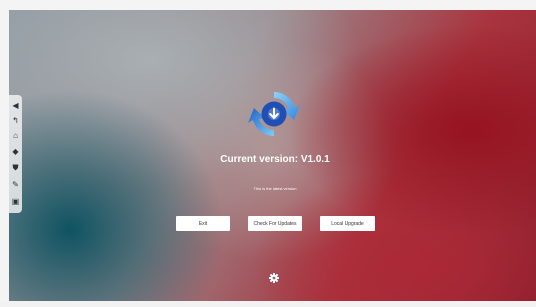  I want to click on toolbox-icon: ▣, so click(15, 201).